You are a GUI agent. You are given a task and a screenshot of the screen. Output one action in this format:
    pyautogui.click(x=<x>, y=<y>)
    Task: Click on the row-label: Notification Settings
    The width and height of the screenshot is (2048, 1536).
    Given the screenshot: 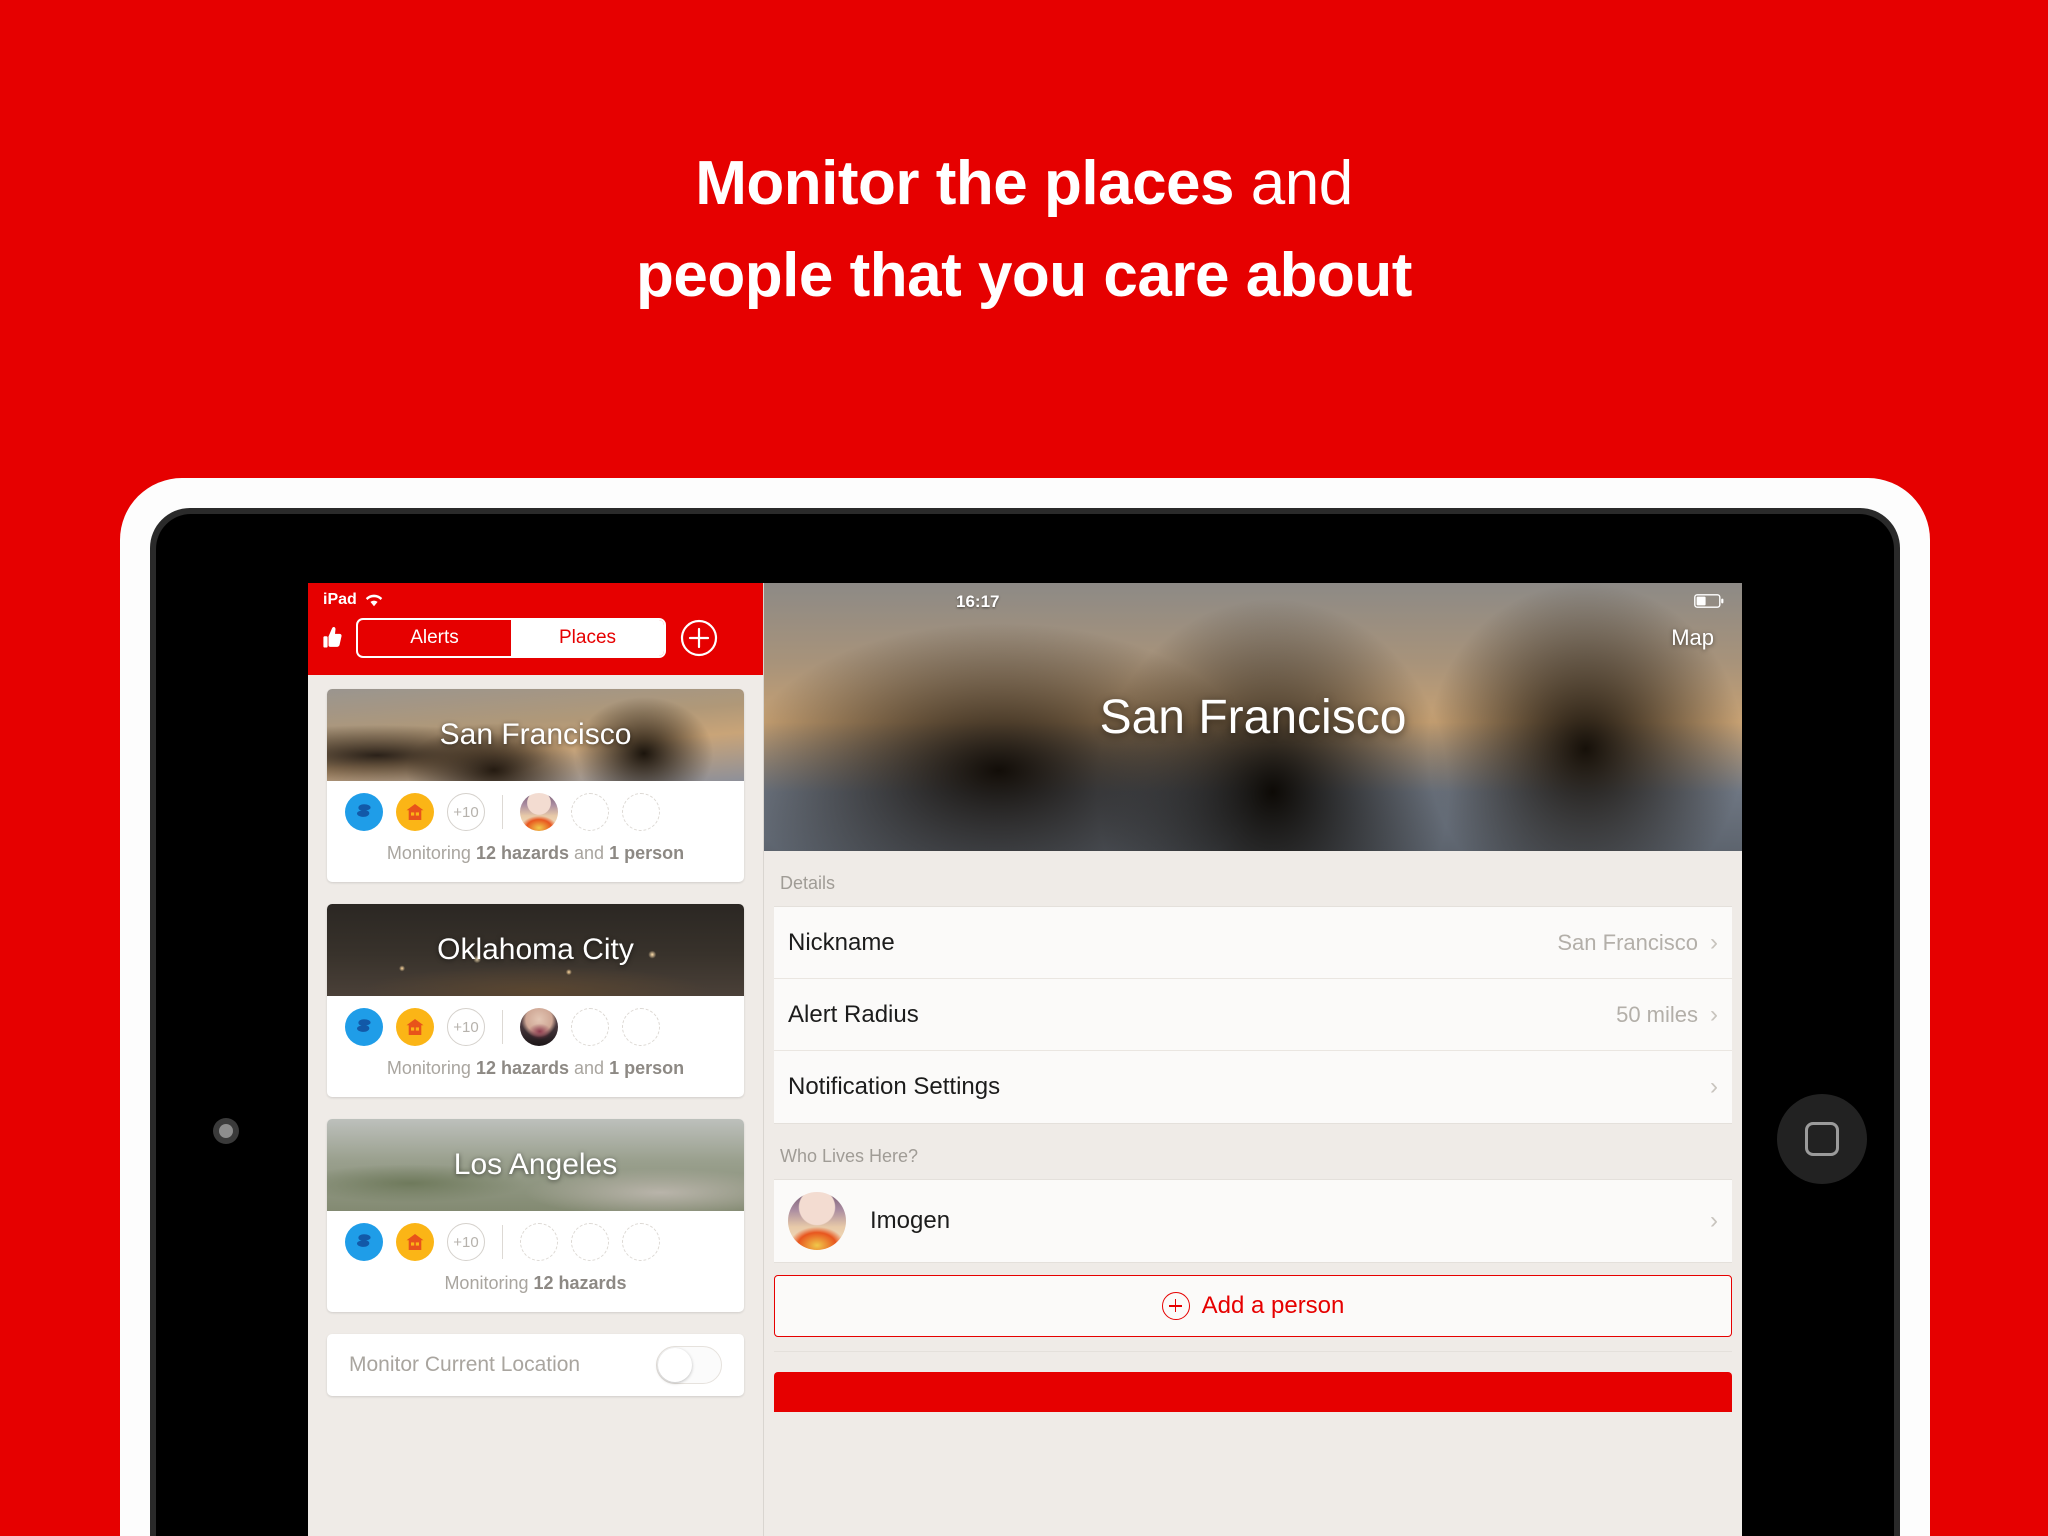 What is the action you would take?
    pyautogui.click(x=894, y=1086)
    